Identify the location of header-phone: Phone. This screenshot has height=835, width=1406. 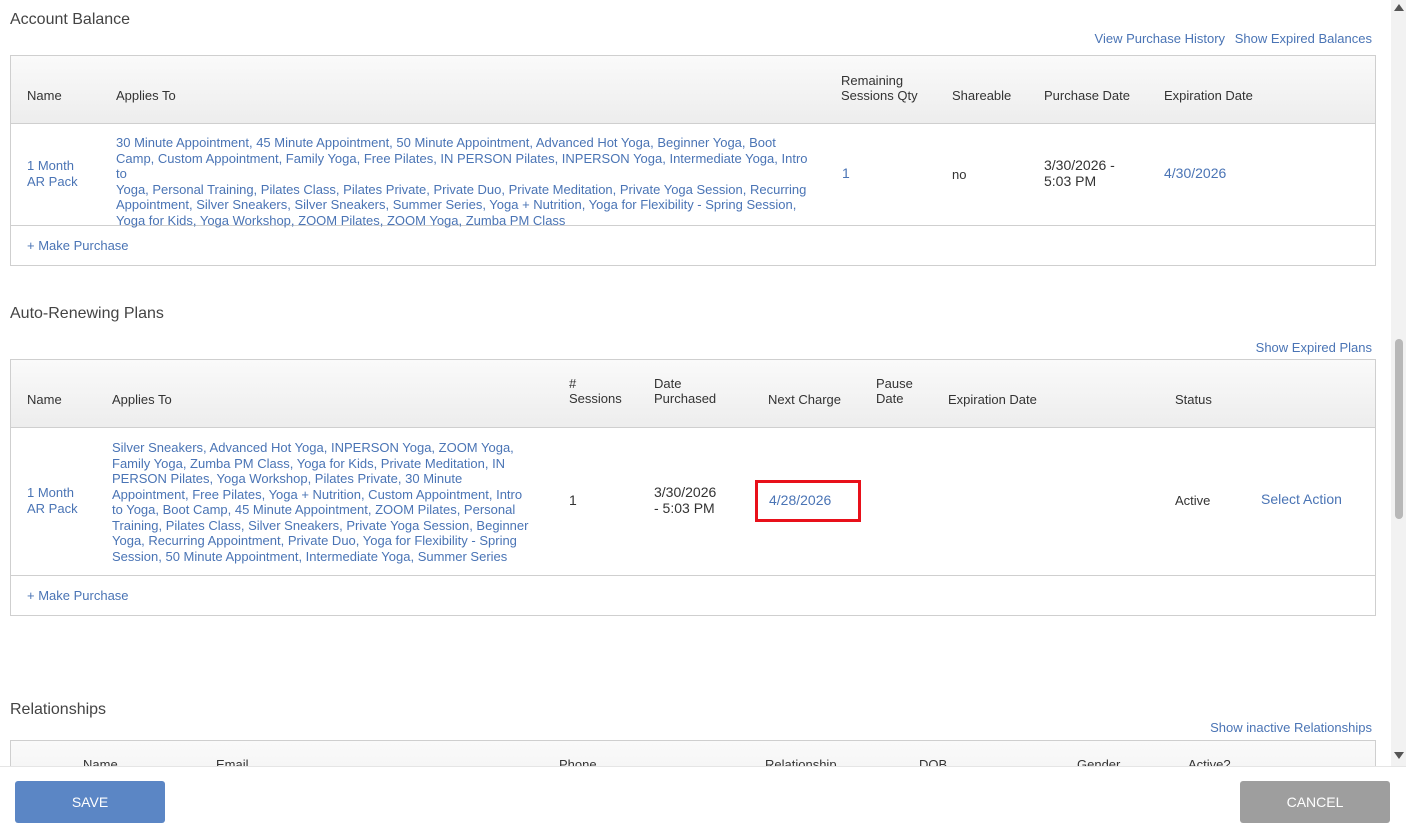
(578, 761).